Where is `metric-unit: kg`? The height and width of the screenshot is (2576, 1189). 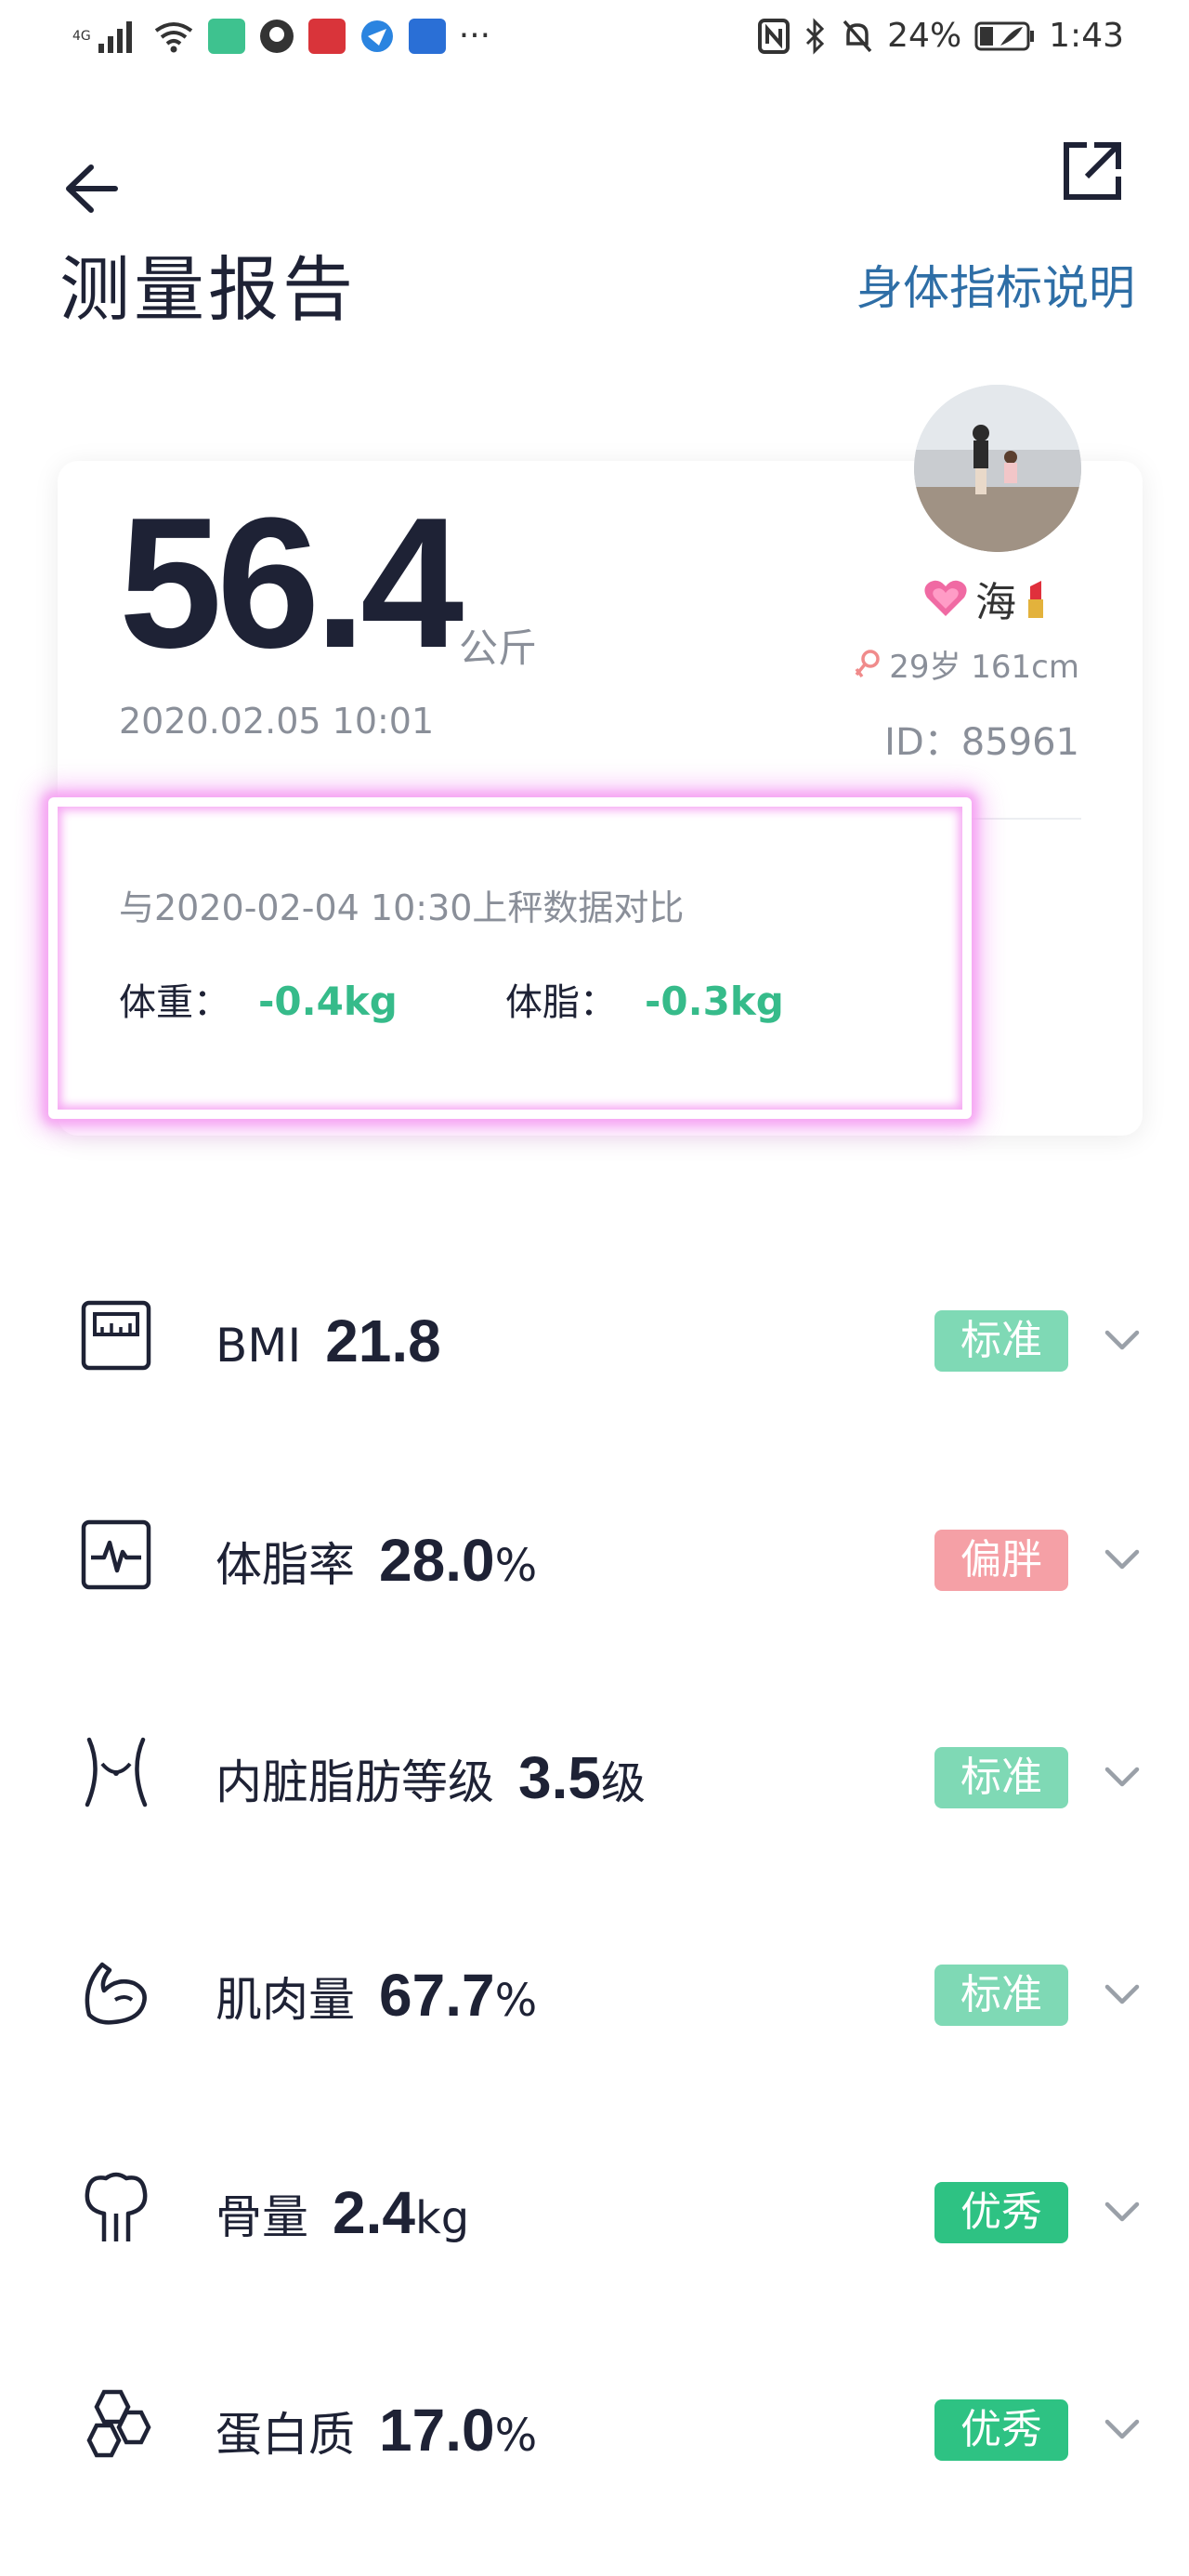
metric-unit: kg is located at coordinates (442, 2218).